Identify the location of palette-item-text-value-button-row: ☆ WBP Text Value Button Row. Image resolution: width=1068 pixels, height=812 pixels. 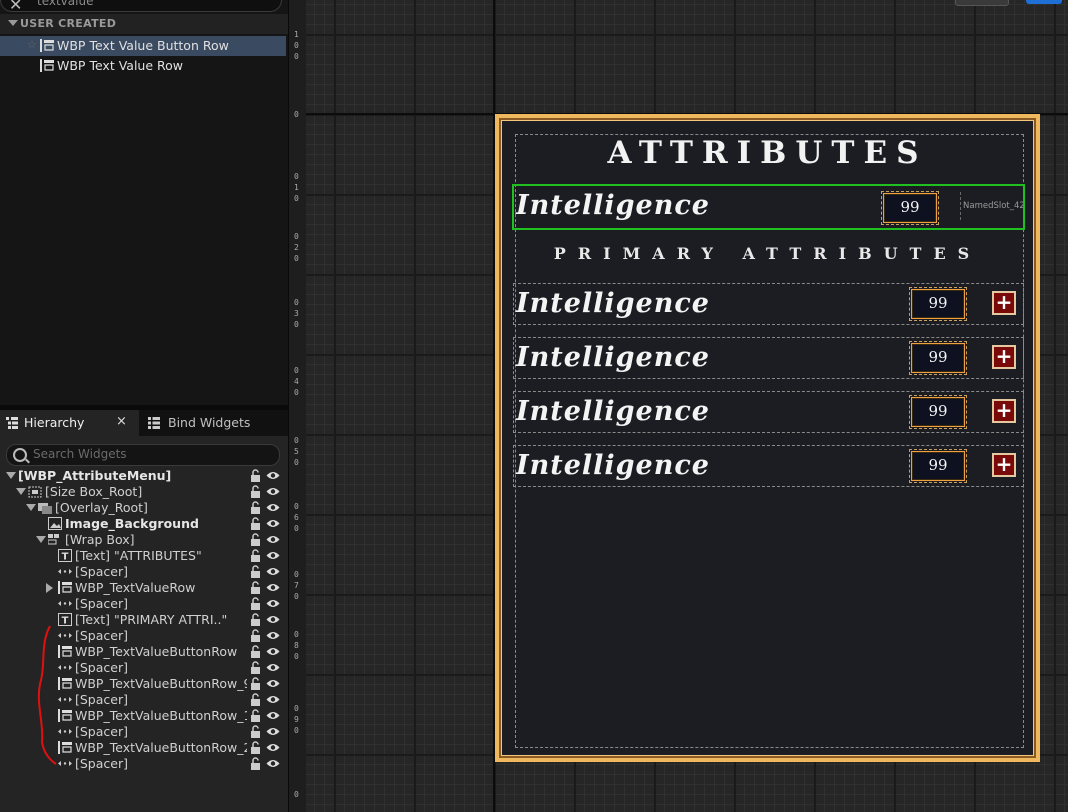
(143, 46).